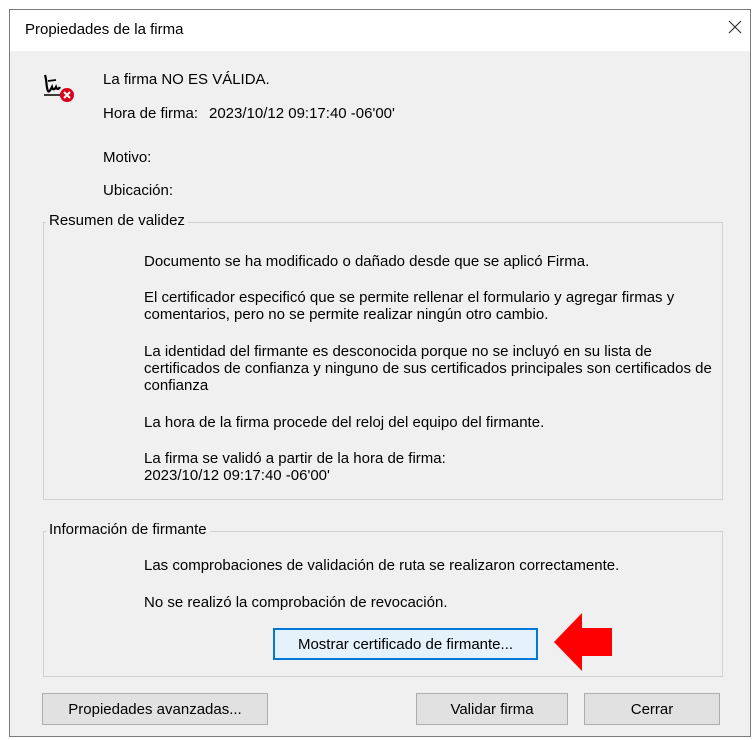  I want to click on close-icon, so click(735, 27).